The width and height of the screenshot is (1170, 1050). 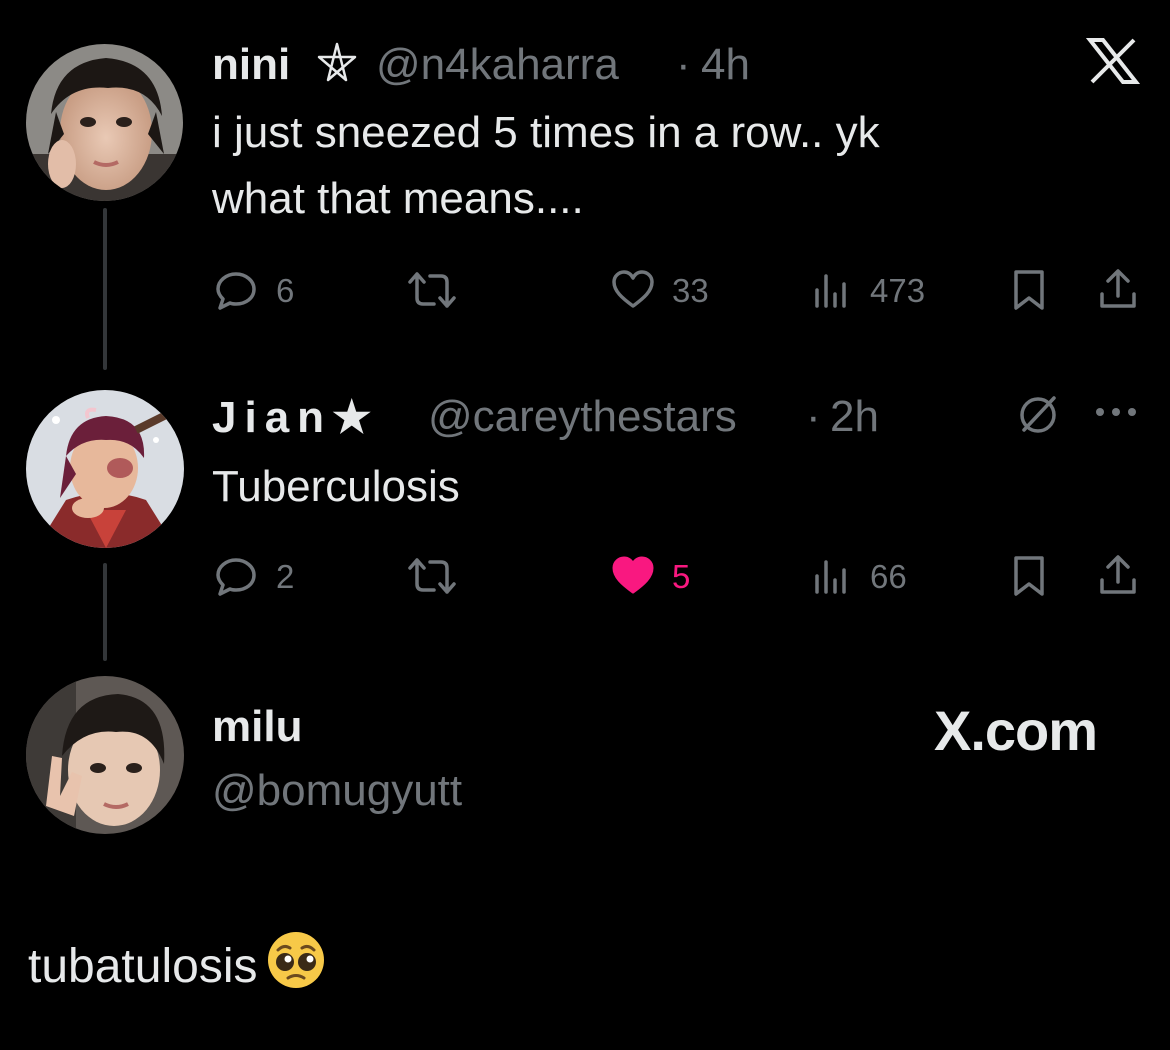 I want to click on quote-author-handle: @bomugyutt, so click(x=337, y=791).